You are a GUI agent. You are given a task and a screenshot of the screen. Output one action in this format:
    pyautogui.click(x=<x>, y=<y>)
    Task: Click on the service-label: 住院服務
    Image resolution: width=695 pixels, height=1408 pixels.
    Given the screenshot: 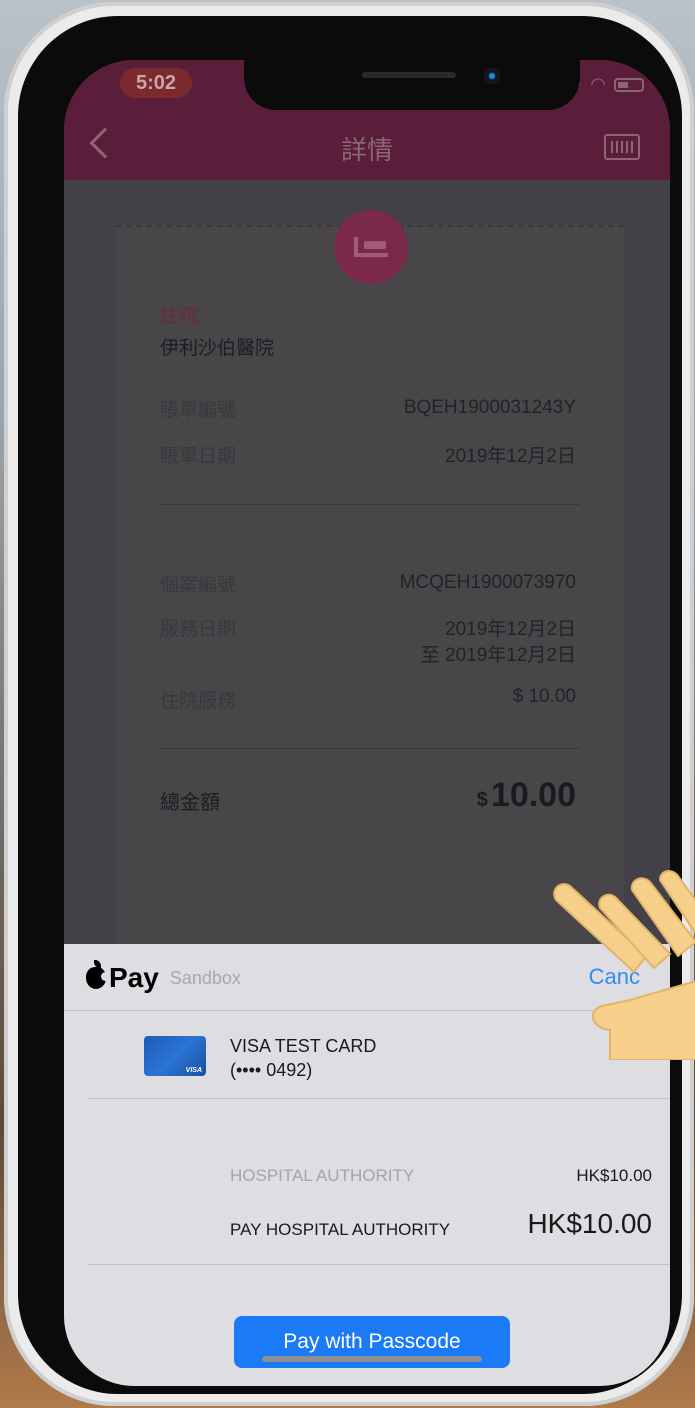 What is the action you would take?
    pyautogui.click(x=198, y=701)
    